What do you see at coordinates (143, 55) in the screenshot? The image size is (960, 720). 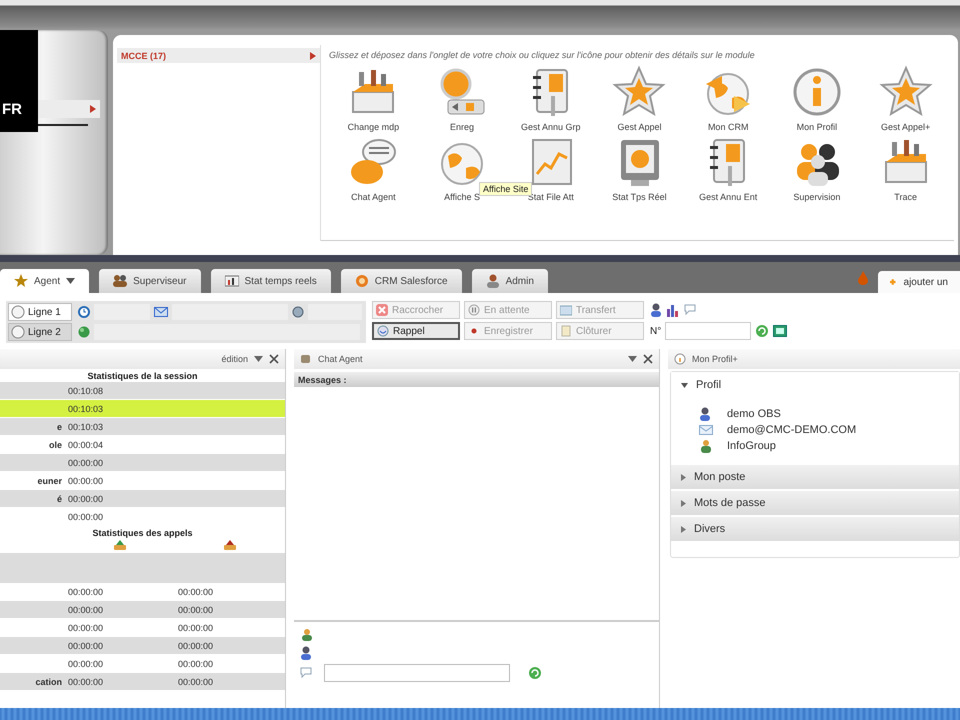 I see `list-title: MCCE (17)` at bounding box center [143, 55].